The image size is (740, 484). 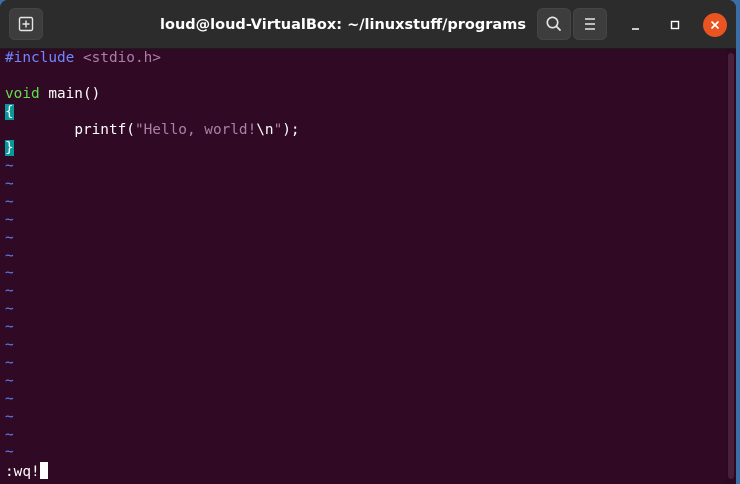 What do you see at coordinates (40, 58) in the screenshot?
I see `preprocessor-directive: #include` at bounding box center [40, 58].